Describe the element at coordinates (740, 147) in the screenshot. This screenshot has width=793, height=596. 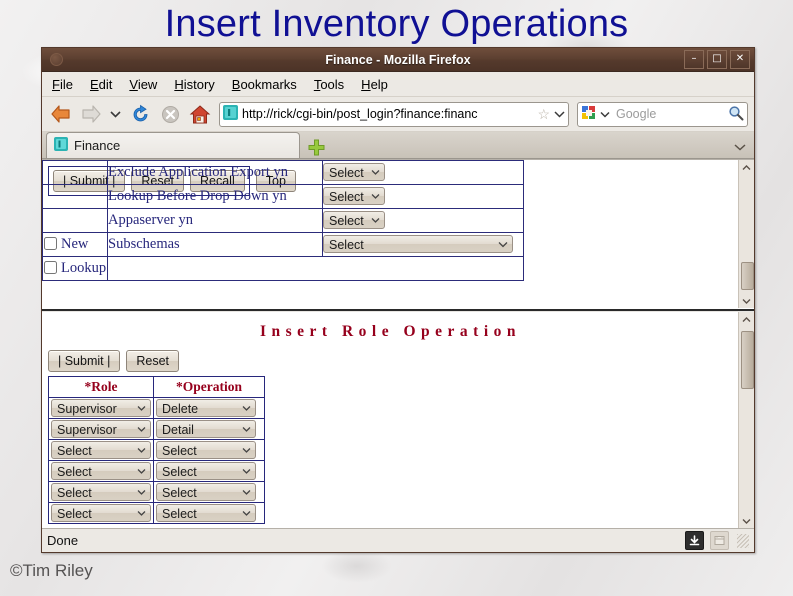
I see `tab-list-chevron-down-icon` at that location.